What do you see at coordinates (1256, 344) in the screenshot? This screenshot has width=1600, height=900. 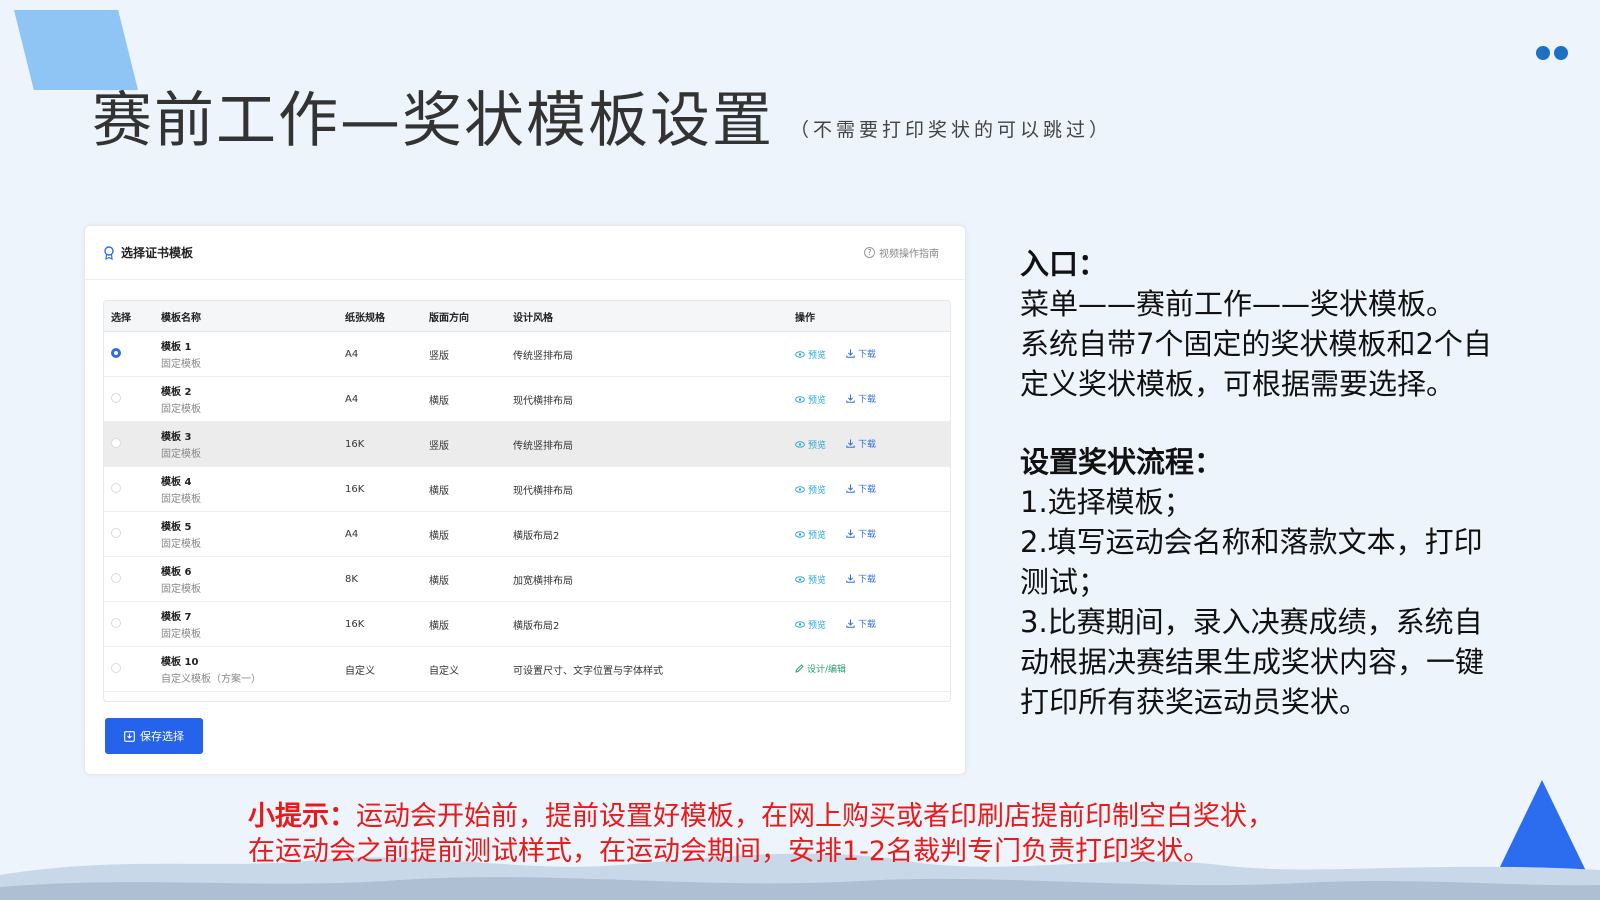 I see `entry-line: 系统自带7个固定的奖状模板和2个自` at bounding box center [1256, 344].